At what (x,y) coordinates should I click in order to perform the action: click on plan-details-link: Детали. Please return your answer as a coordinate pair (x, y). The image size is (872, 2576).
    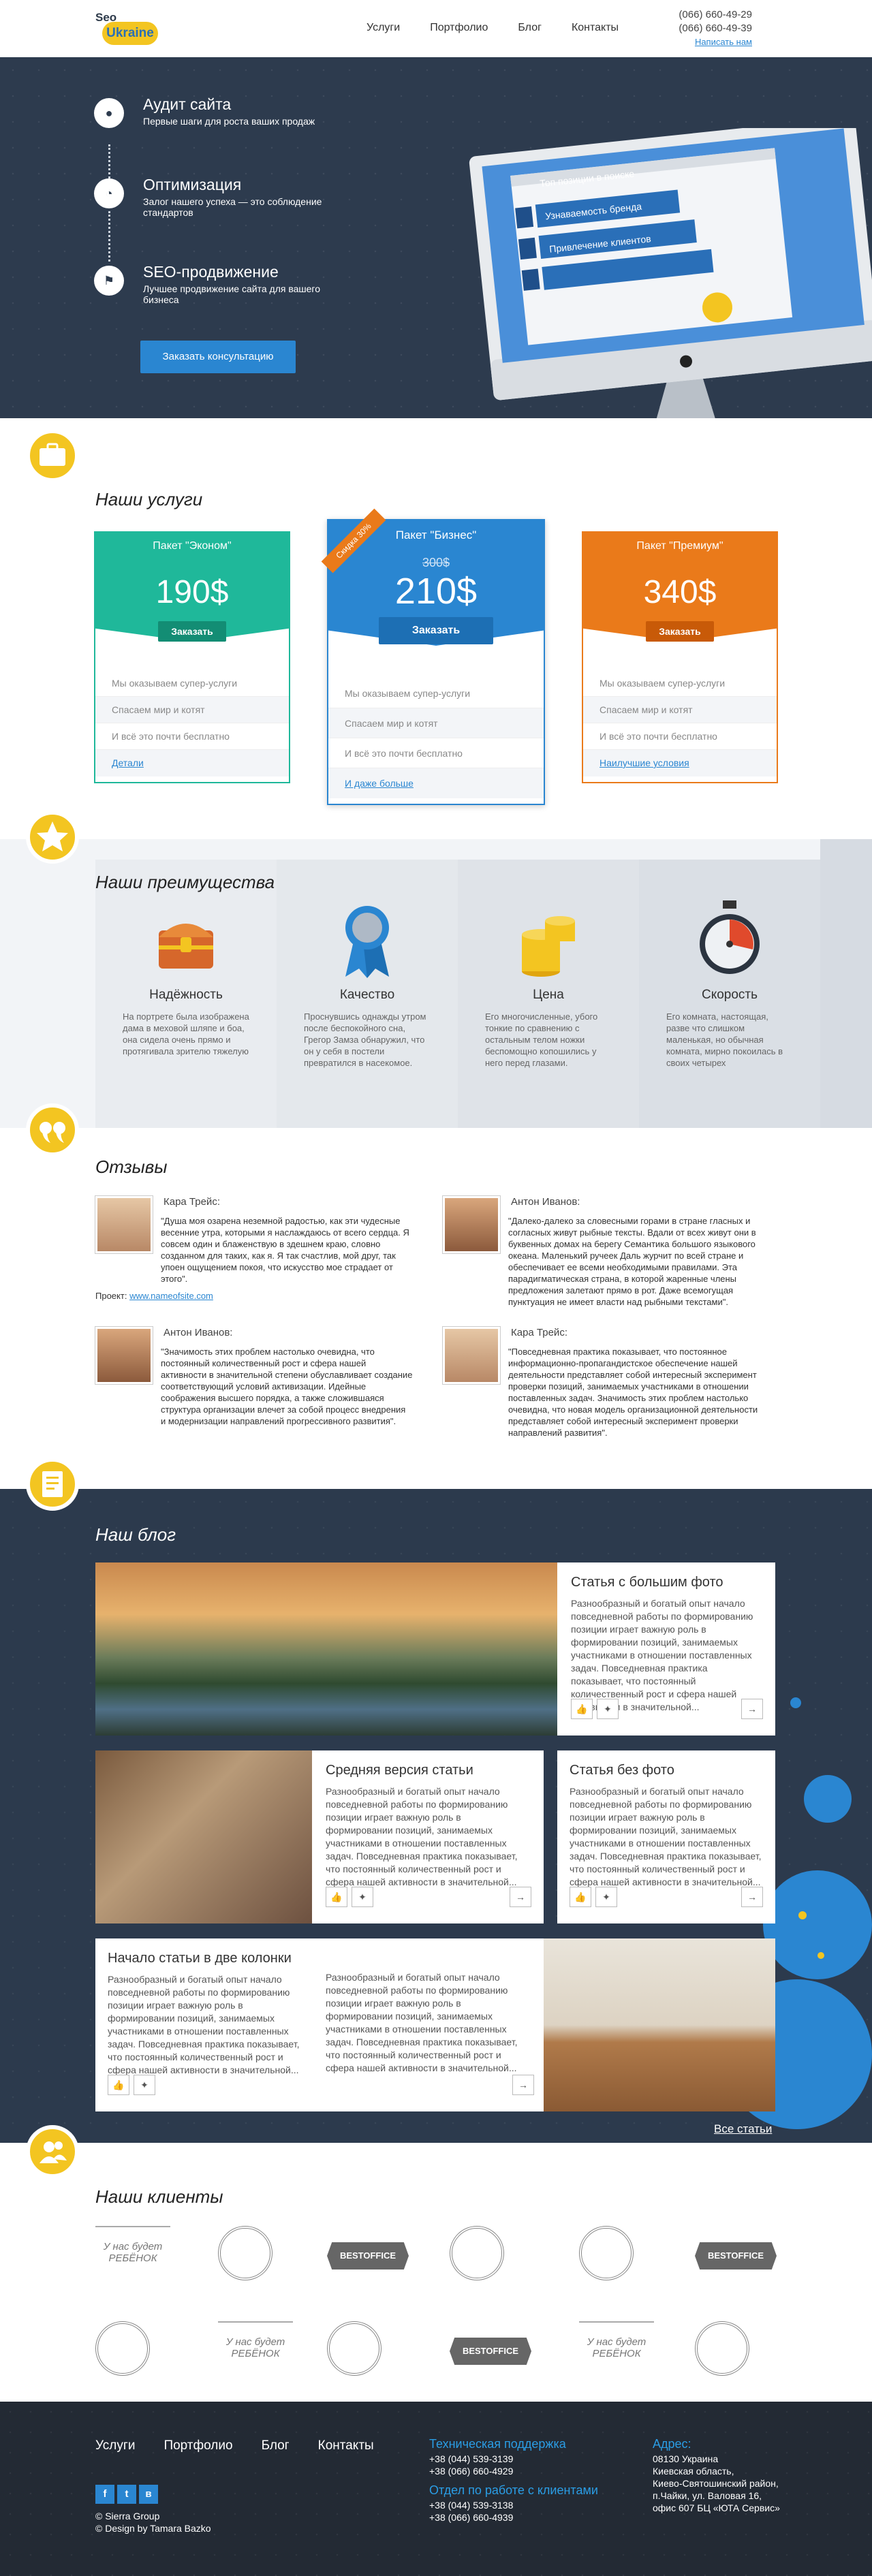
    Looking at the image, I should click on (192, 763).